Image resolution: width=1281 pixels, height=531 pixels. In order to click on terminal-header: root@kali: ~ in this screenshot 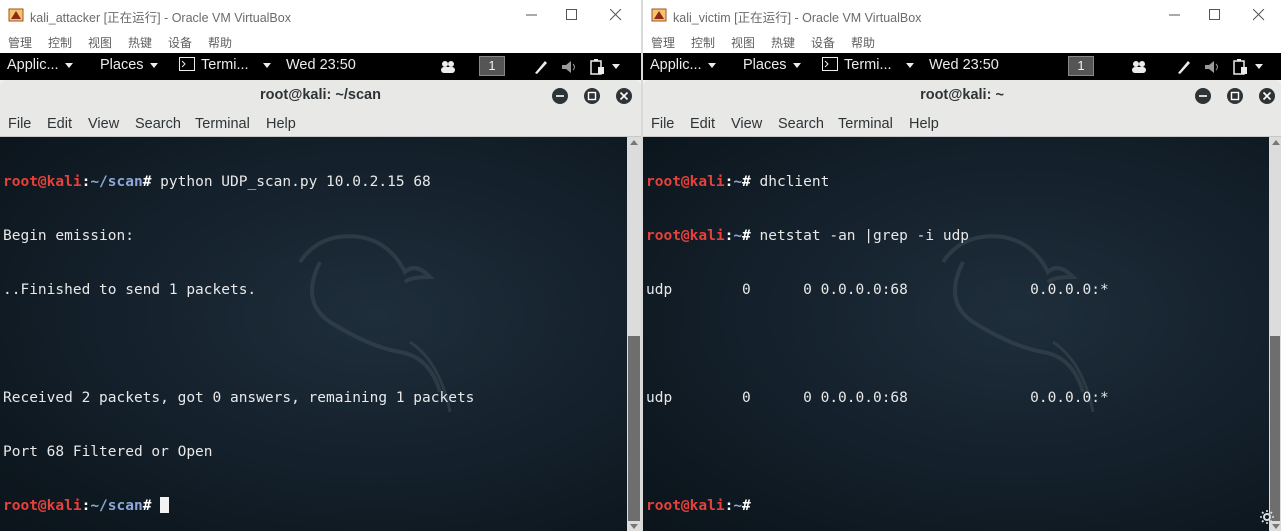, I will do `click(962, 96)`.